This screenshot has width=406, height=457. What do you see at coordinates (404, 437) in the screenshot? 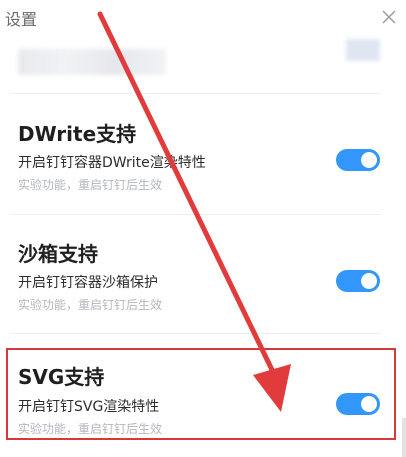
I see `scrollbar` at bounding box center [404, 437].